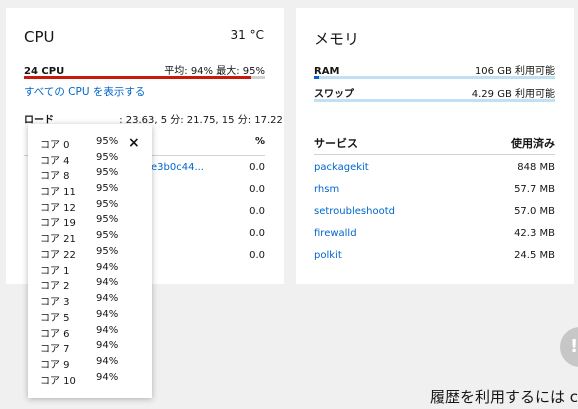 Image resolution: width=578 pixels, height=409 pixels. Describe the element at coordinates (55, 334) in the screenshot. I see `core-name: コア 6` at that location.